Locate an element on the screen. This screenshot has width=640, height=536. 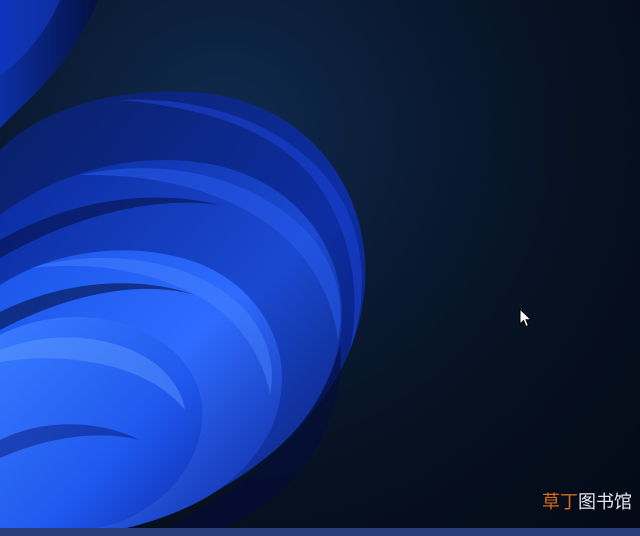
mouse-pointer-icon is located at coordinates (526, 318).